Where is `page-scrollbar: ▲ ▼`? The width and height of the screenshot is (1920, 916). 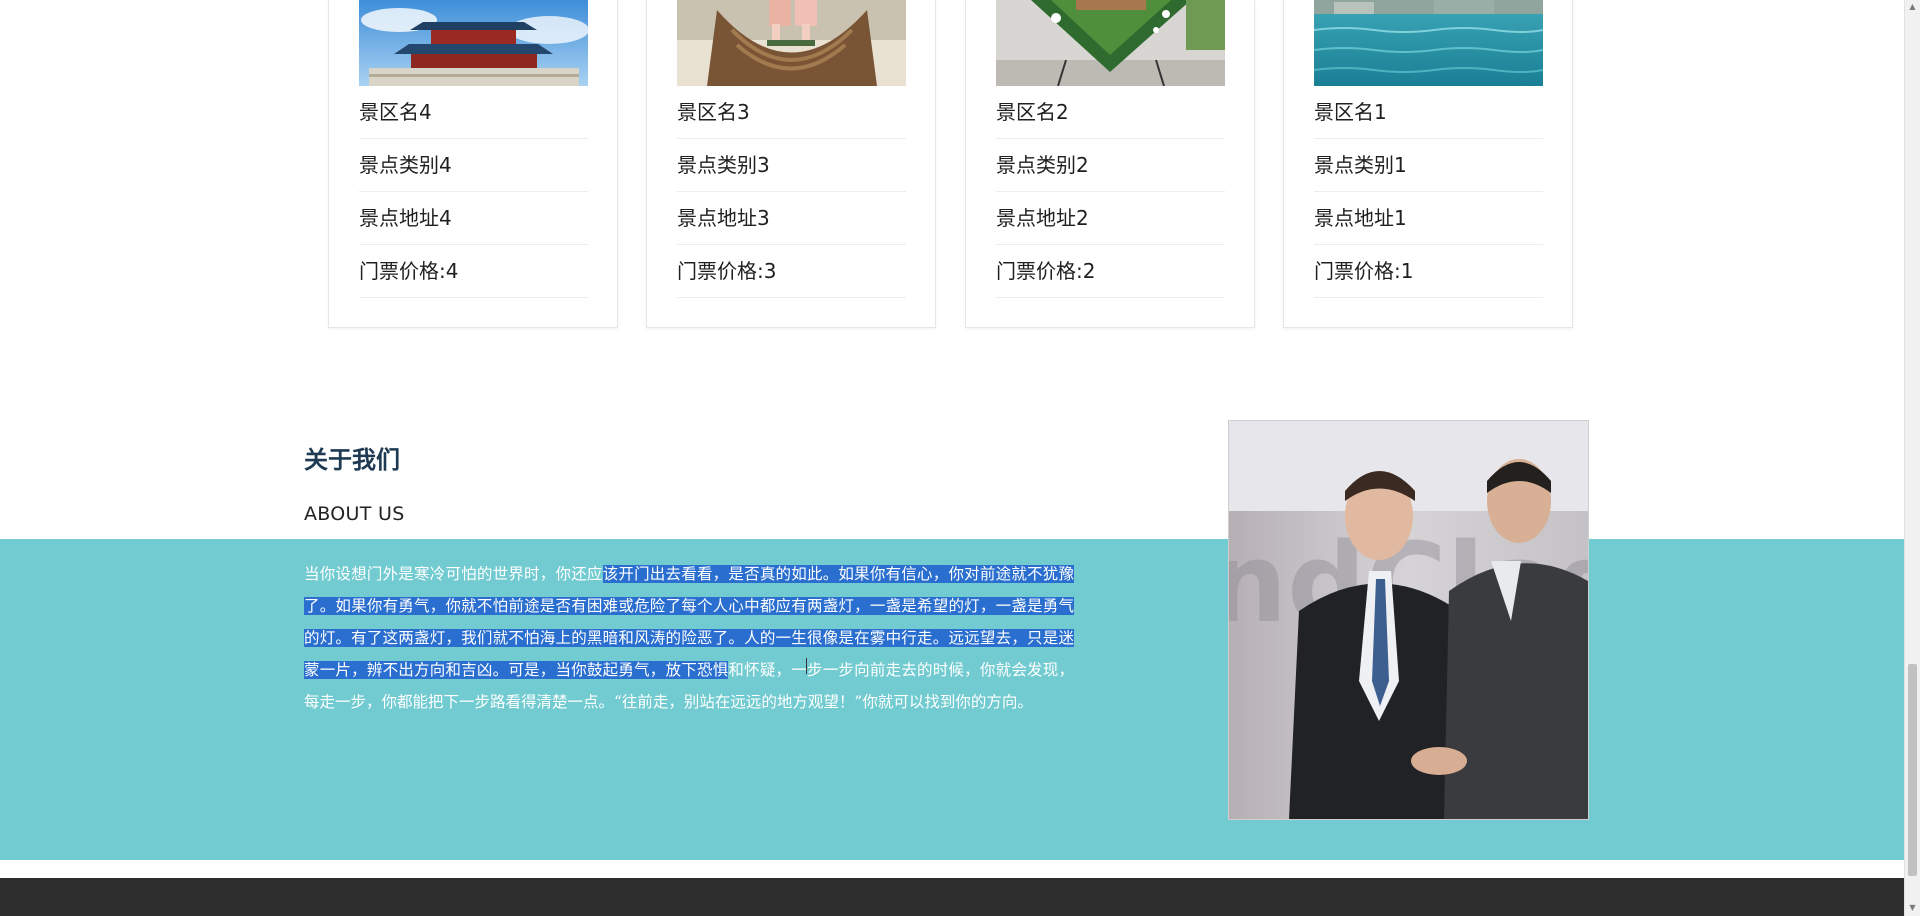
page-scrollbar: ▲ ▼ is located at coordinates (1912, 458).